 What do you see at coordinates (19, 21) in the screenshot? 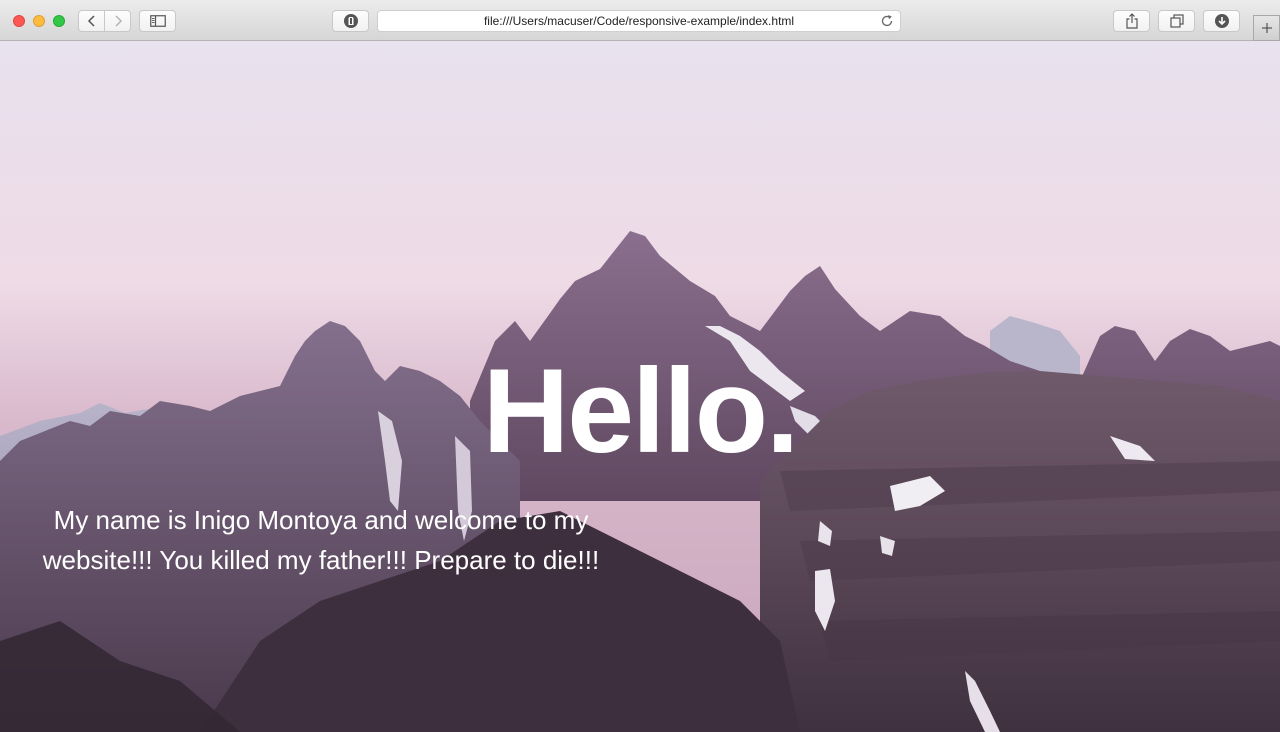
I see `close-window-button` at bounding box center [19, 21].